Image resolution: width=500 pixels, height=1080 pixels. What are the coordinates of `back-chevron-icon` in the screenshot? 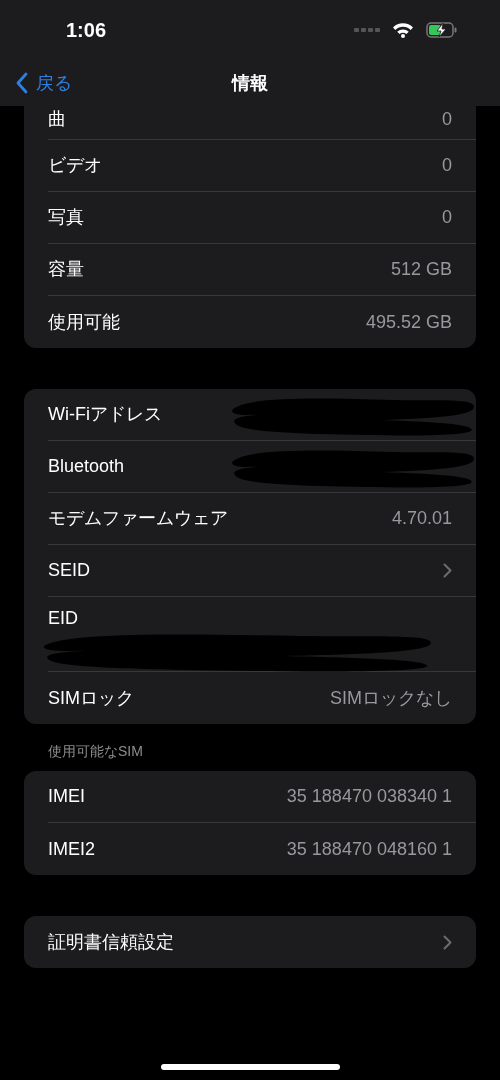 It's located at (22, 83).